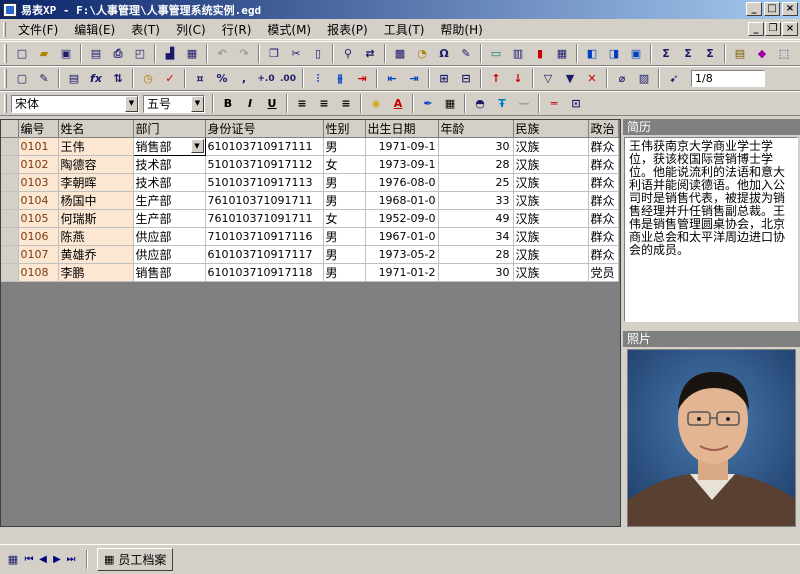  What do you see at coordinates (666, 54) in the screenshot?
I see `sum-icon: Σ` at bounding box center [666, 54].